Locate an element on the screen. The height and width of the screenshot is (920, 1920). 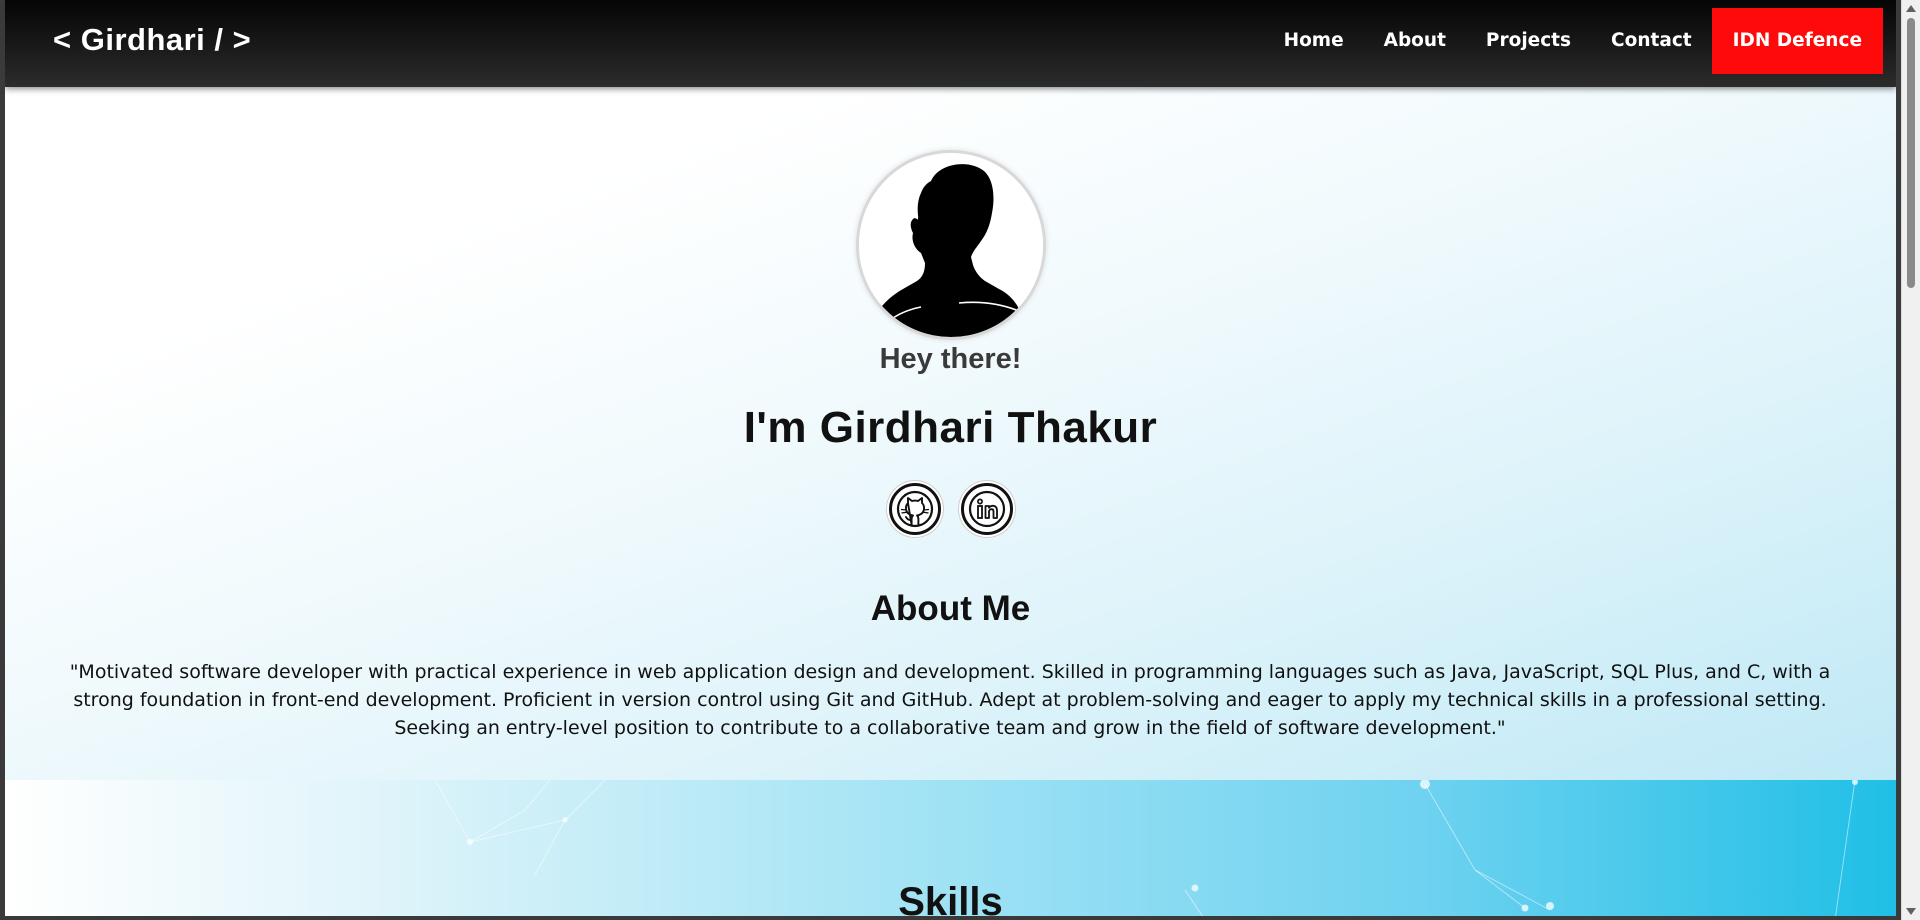
nav-link-home: Home is located at coordinates (1314, 41).